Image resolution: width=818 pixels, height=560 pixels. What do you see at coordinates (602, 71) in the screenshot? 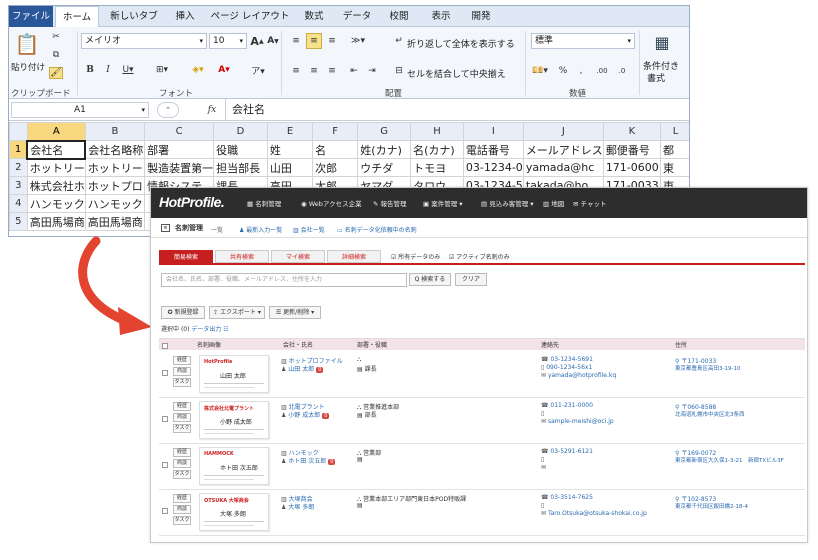
I see `increase-decimal-icon: .00` at bounding box center [602, 71].